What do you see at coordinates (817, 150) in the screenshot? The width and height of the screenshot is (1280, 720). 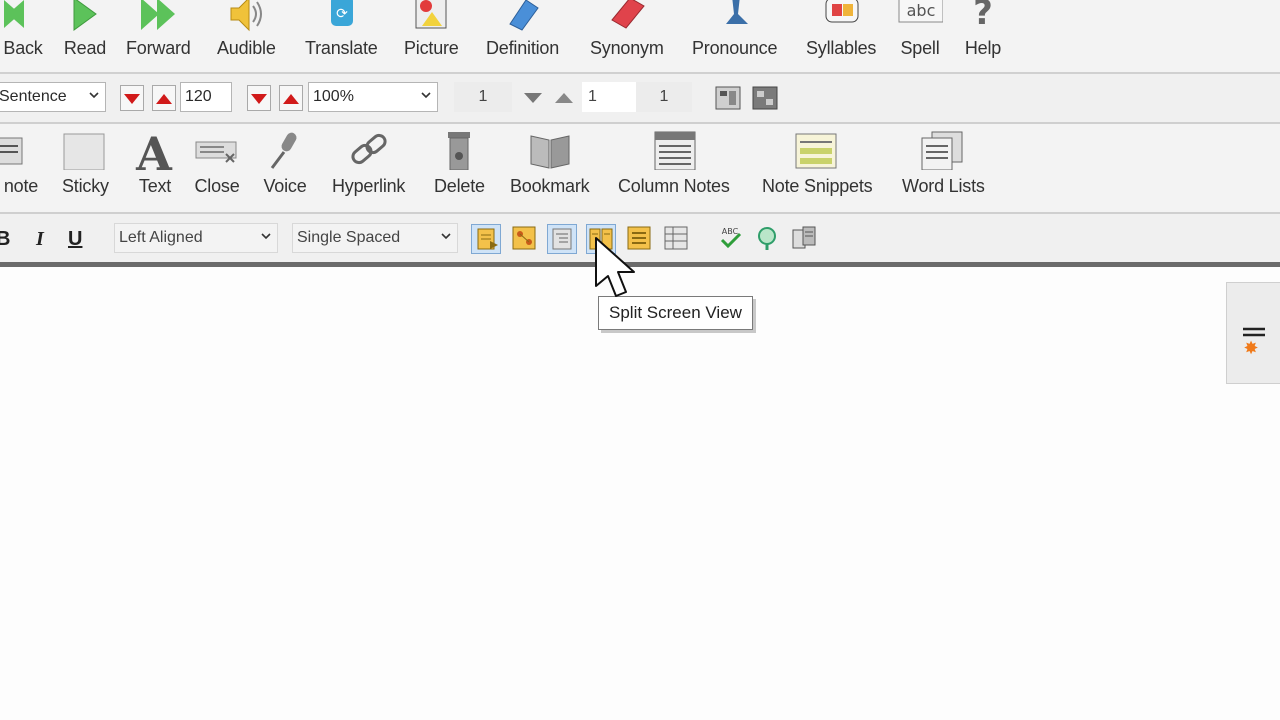 I see `note-snippets-icon` at bounding box center [817, 150].